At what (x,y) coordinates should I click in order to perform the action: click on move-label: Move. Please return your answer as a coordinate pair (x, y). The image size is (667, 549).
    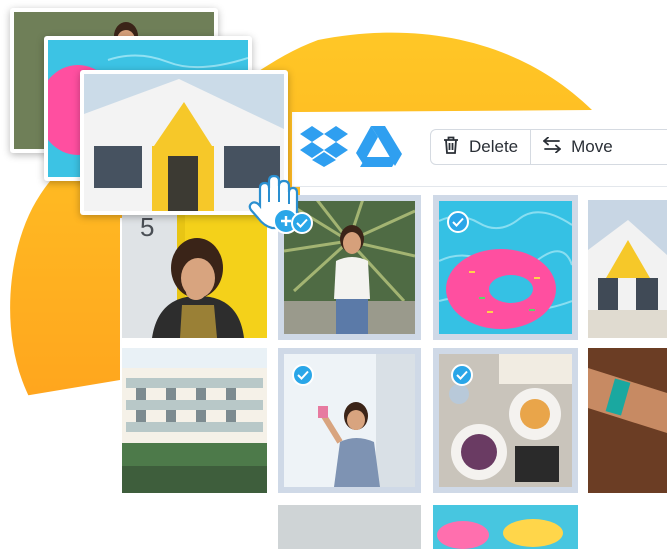
    Looking at the image, I should click on (592, 146).